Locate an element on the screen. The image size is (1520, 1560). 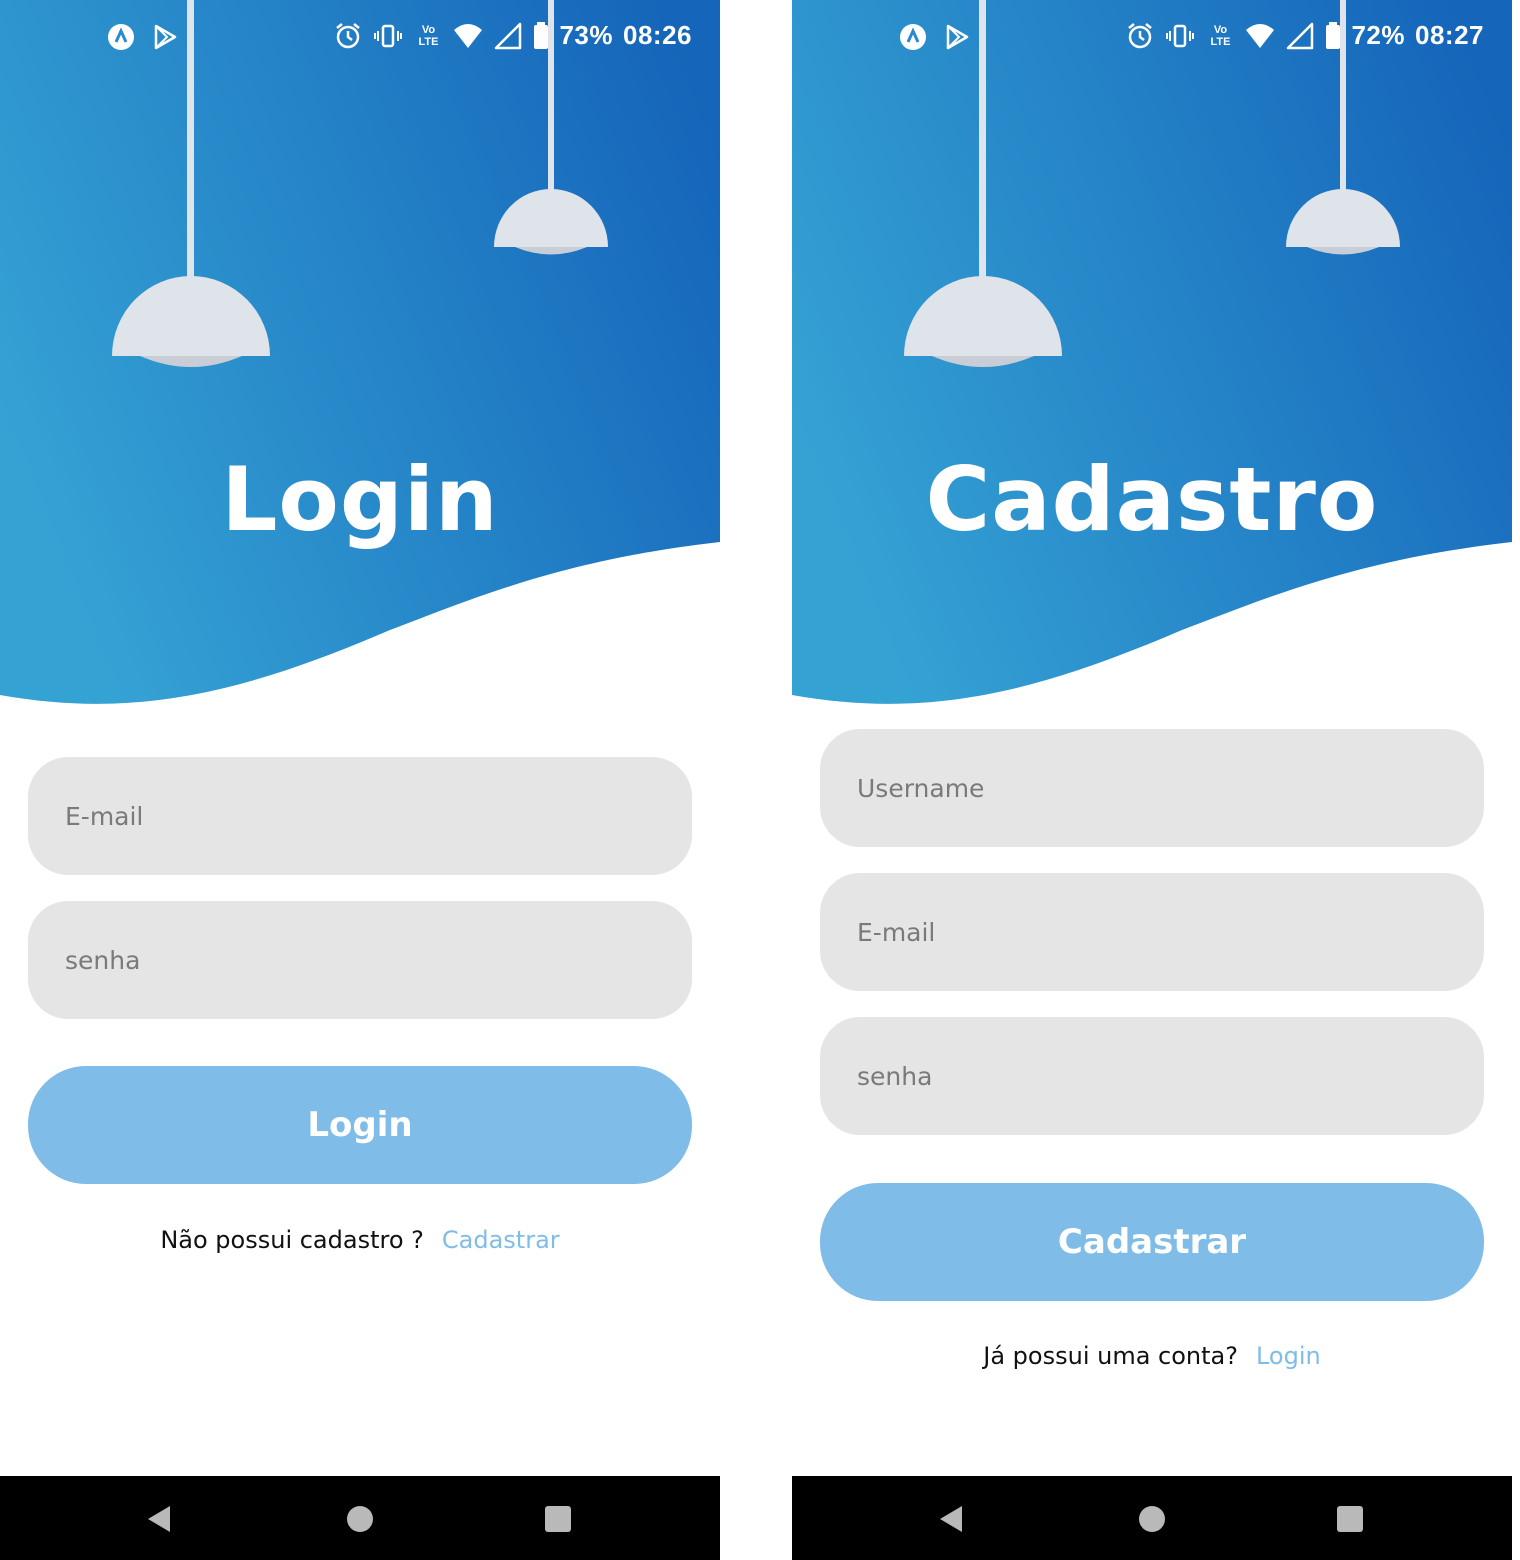
signup-prompt-text: Não possui cadastro ? is located at coordinates (292, 1240).